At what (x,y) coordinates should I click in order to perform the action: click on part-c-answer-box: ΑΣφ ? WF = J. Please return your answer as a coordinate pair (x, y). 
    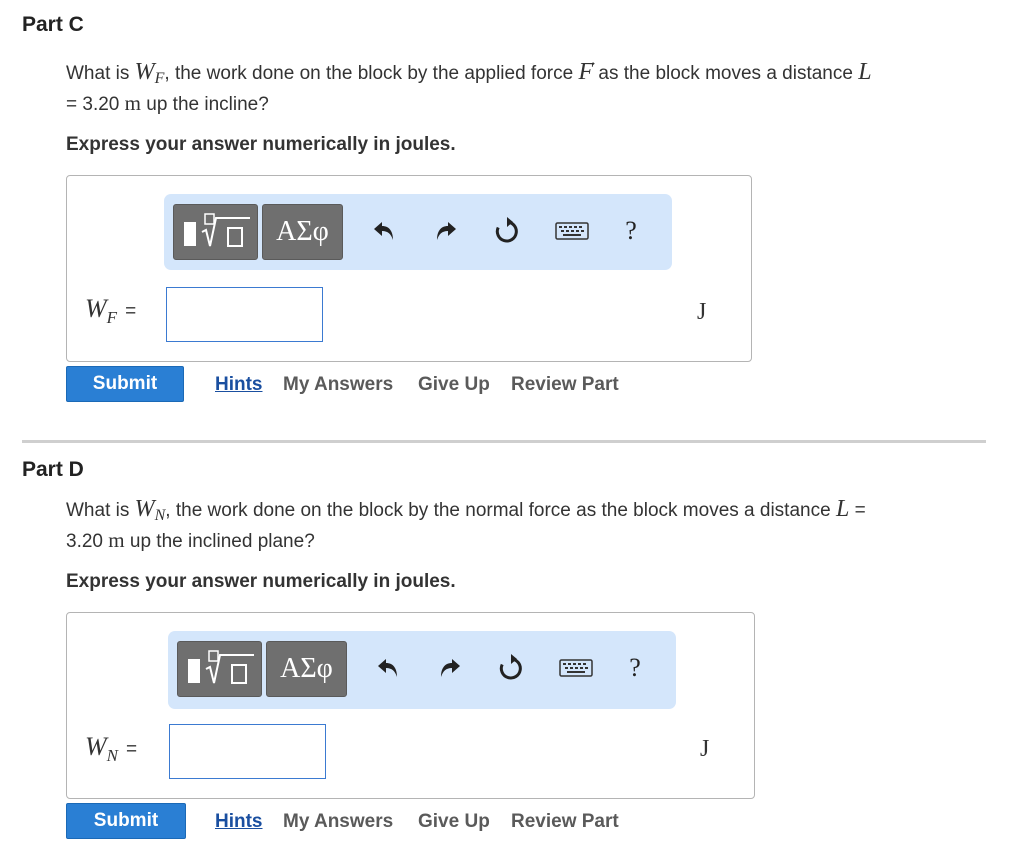
    Looking at the image, I should click on (409, 268).